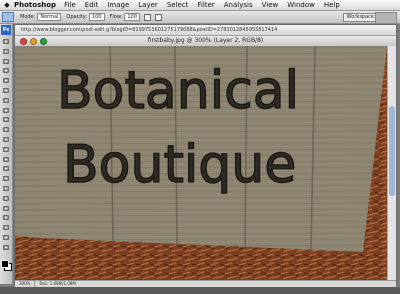 This screenshot has height=294, width=400. I want to click on move-tool-icon, so click(6, 41).